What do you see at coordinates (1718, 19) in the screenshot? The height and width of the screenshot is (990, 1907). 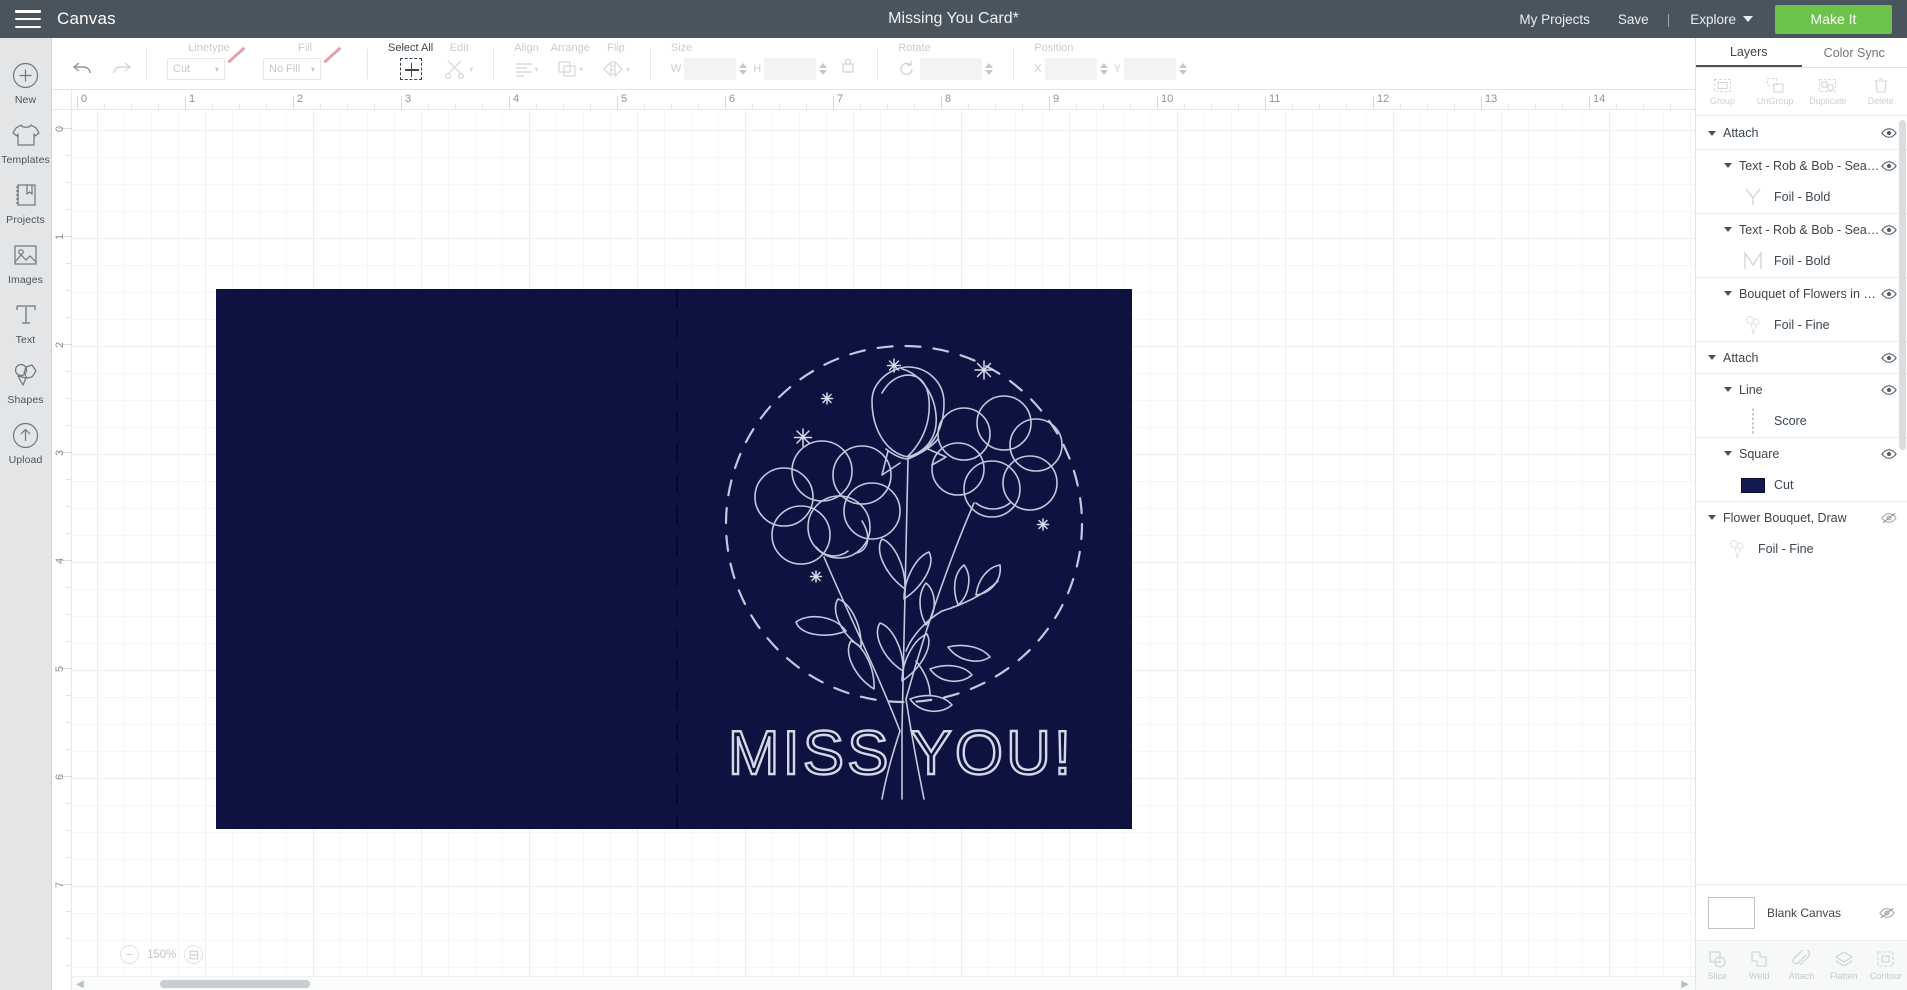 I see `explore-dropdown: Explore` at bounding box center [1718, 19].